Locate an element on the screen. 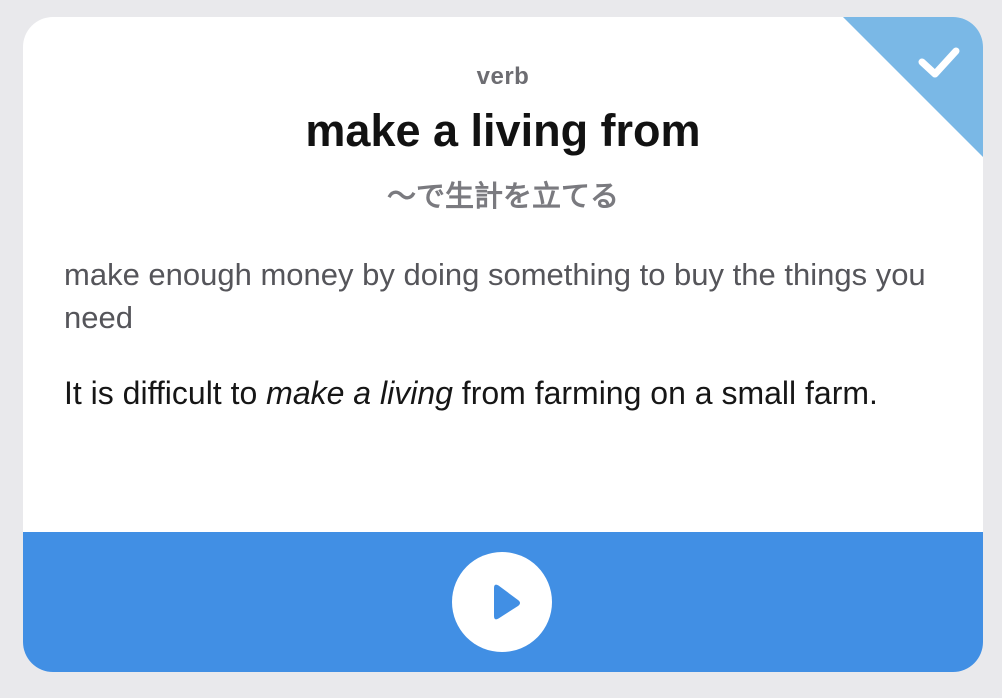 The width and height of the screenshot is (1002, 698). example-text-after: from farming on a small farm. is located at coordinates (665, 393).